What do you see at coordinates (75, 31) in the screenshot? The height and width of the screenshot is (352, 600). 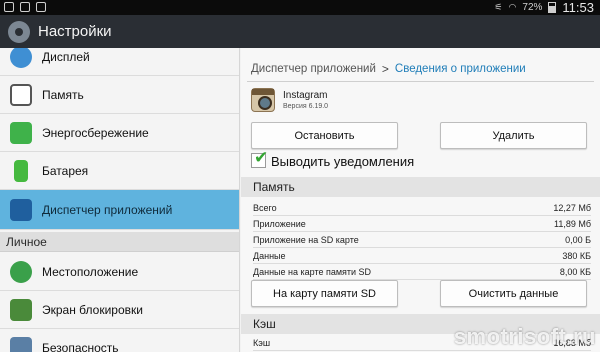 I see `app-title: Настройки` at bounding box center [75, 31].